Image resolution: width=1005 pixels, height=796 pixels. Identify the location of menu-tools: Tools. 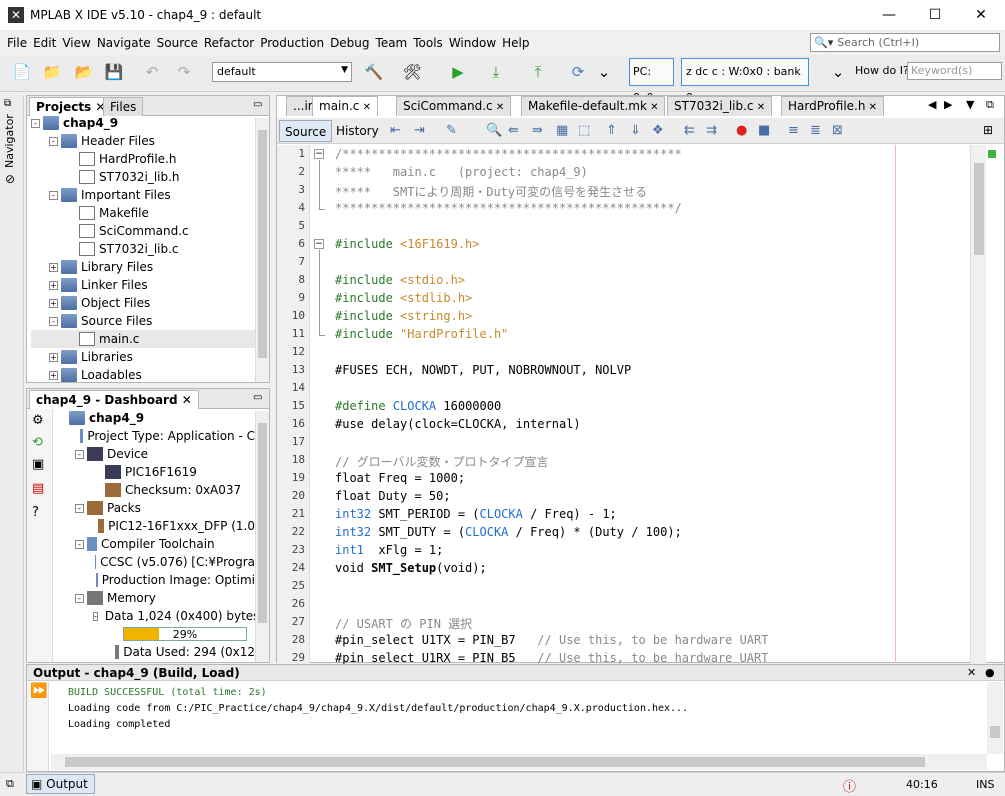
(428, 43).